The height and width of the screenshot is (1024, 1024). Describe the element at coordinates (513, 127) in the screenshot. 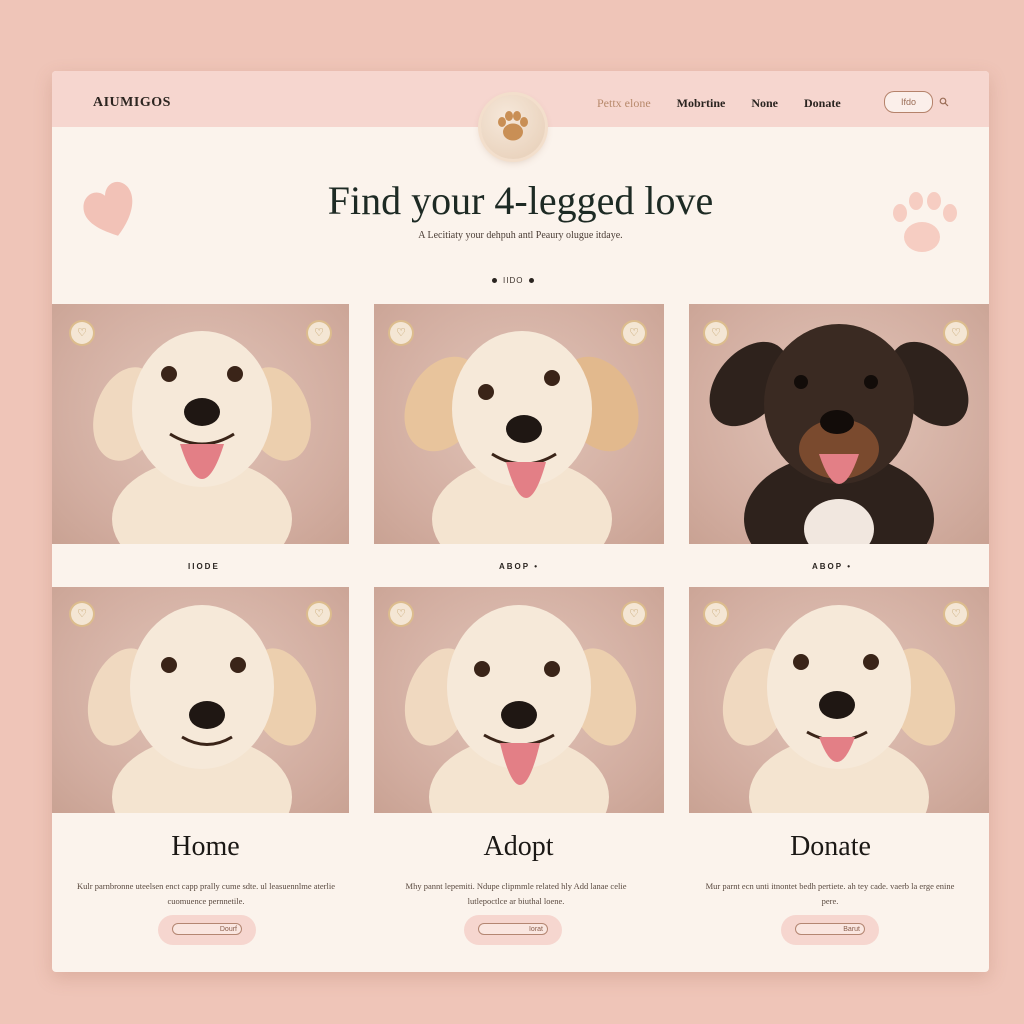

I see `paw-icon` at that location.